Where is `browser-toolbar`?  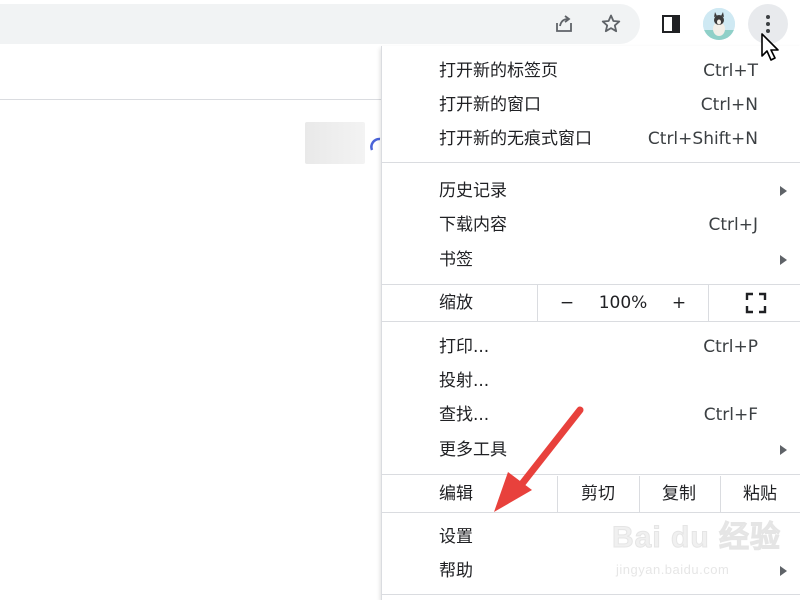 browser-toolbar is located at coordinates (400, 24).